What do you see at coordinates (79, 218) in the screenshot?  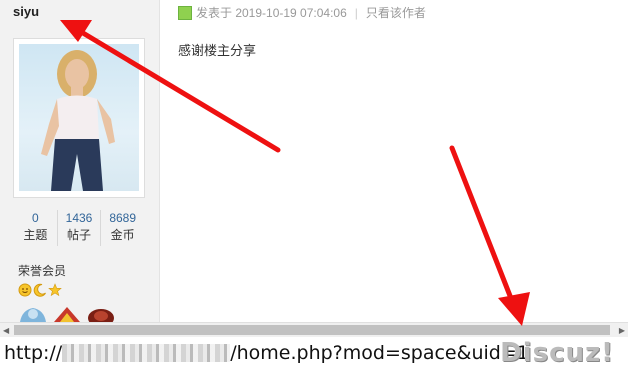 I see `stat-value: 1436` at bounding box center [79, 218].